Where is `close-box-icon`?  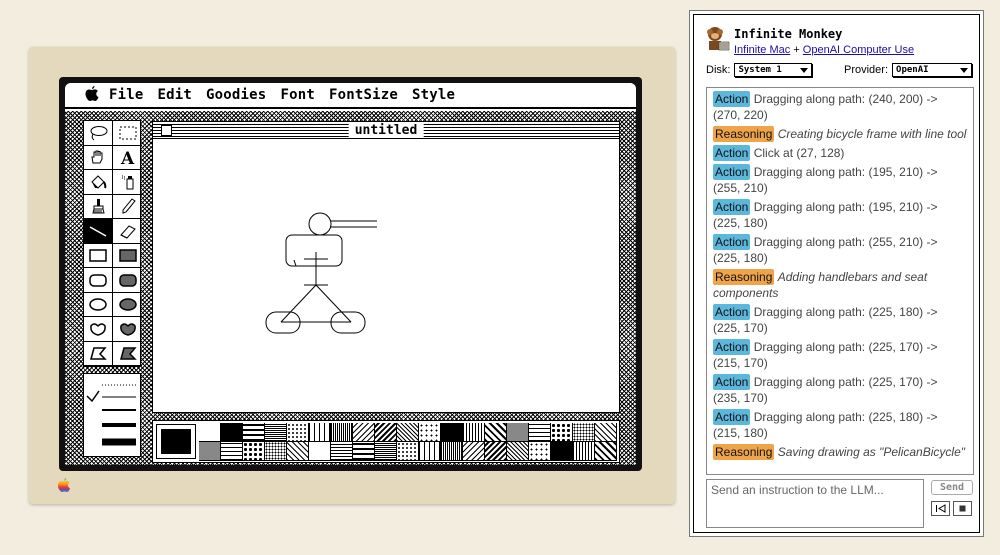
close-box-icon is located at coordinates (166, 130).